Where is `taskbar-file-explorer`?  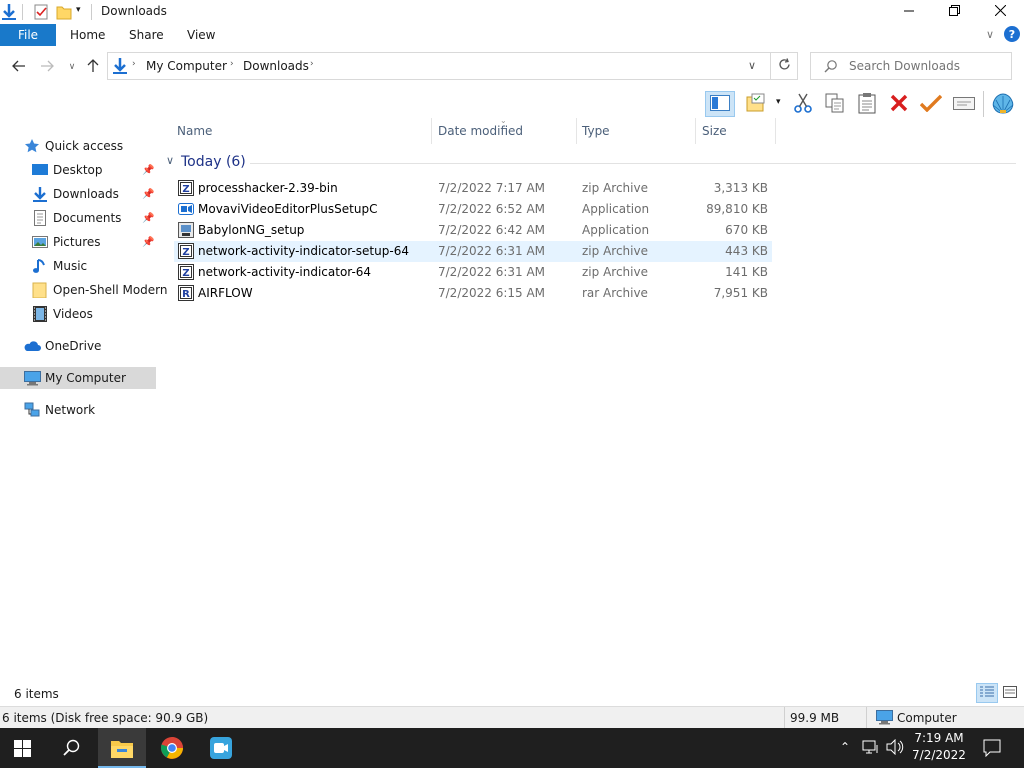
taskbar-file-explorer is located at coordinates (122, 748).